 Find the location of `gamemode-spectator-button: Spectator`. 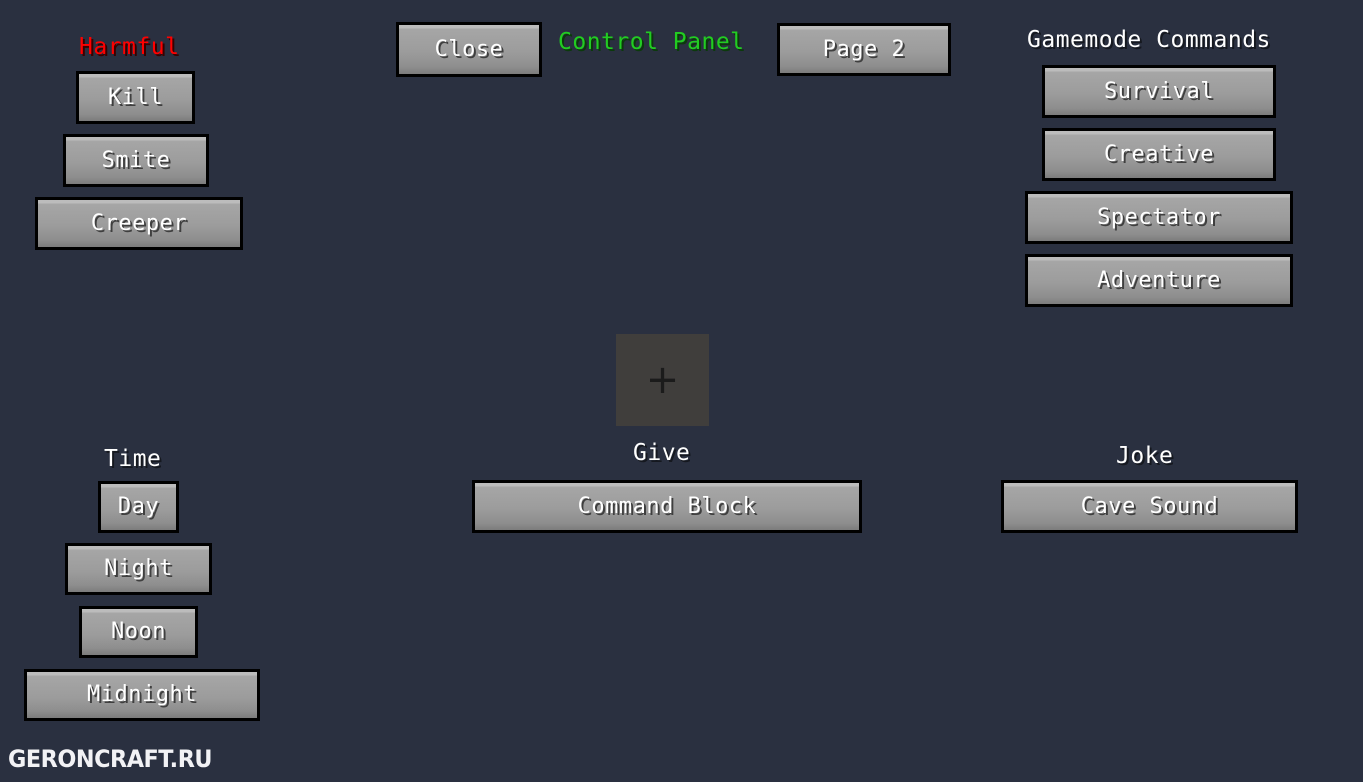

gamemode-spectator-button: Spectator is located at coordinates (1159, 217).